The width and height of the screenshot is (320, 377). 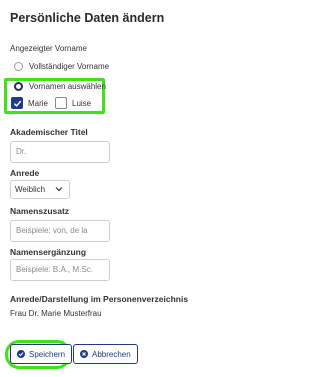 What do you see at coordinates (60, 231) in the screenshot?
I see `name-addition-input: Beispiele: von, de la` at bounding box center [60, 231].